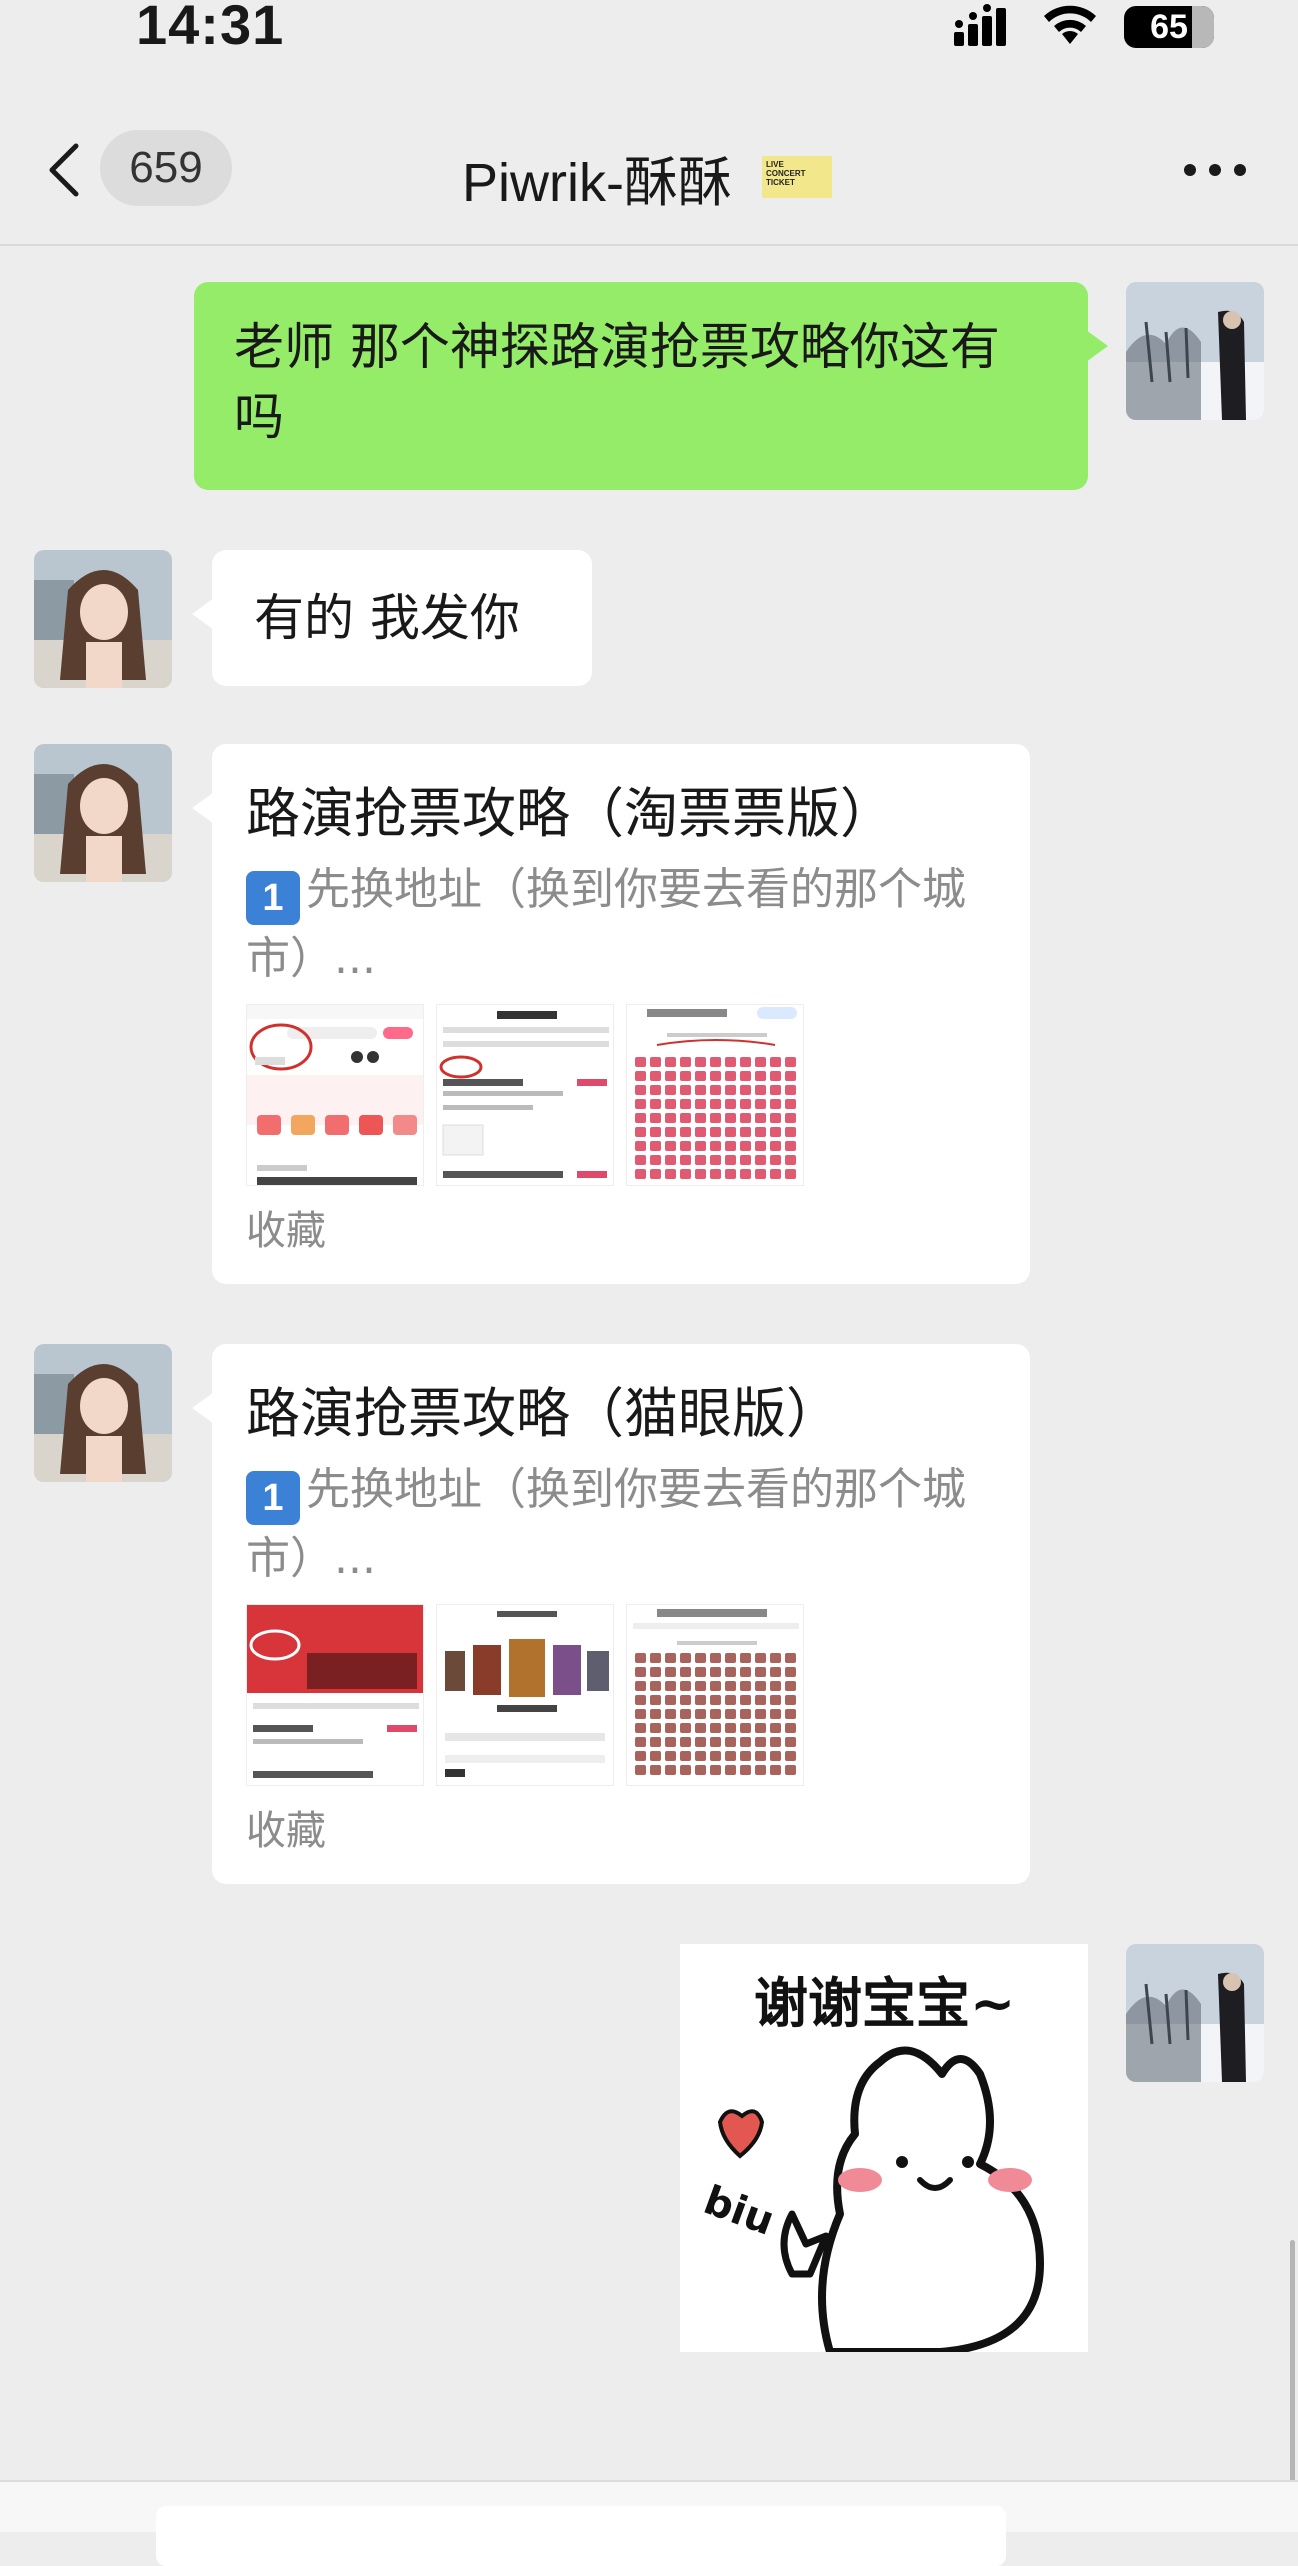 Image resolution: width=1298 pixels, height=2566 pixels. What do you see at coordinates (210, 28) in the screenshot?
I see `status-time: 14:31` at bounding box center [210, 28].